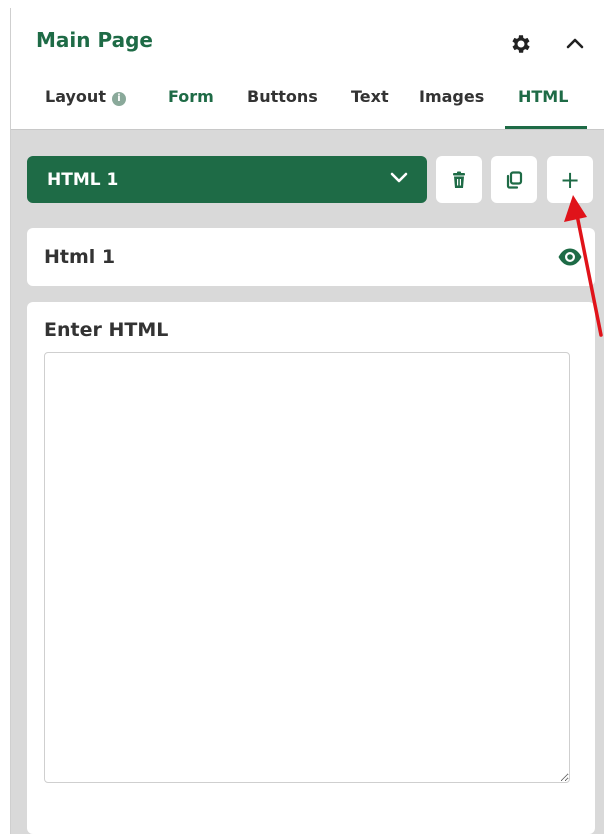 The height and width of the screenshot is (834, 605). I want to click on duplicate-button, so click(514, 179).